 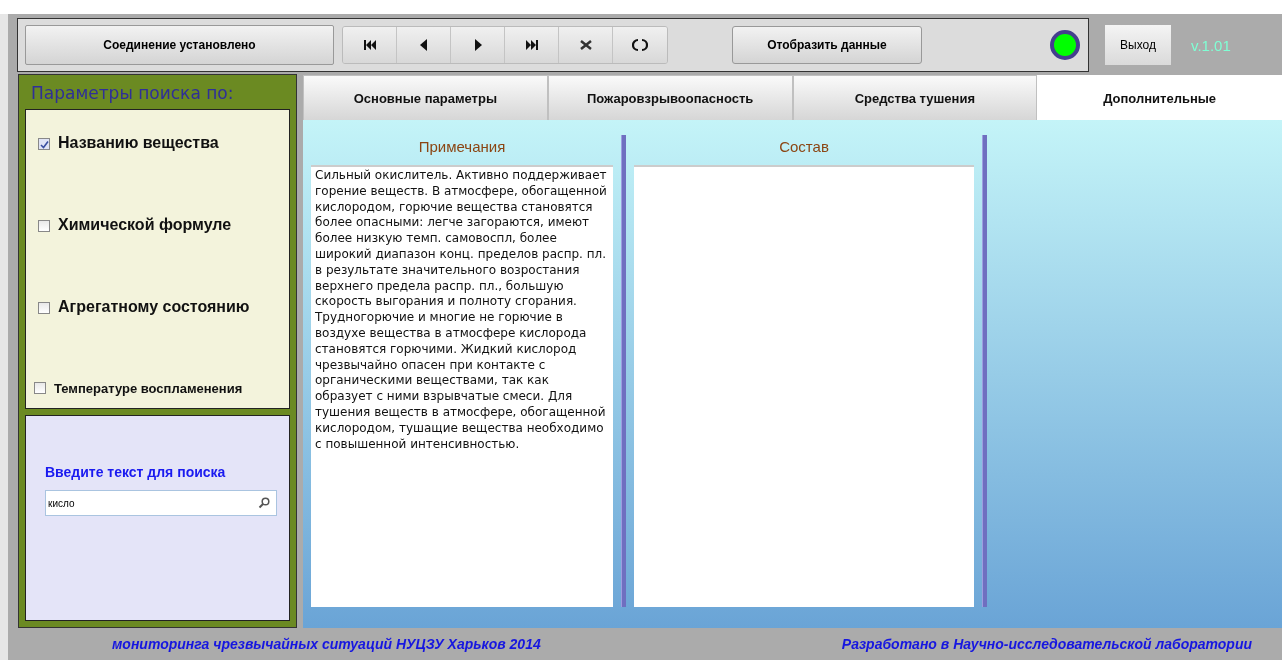 What do you see at coordinates (1138, 45) in the screenshot?
I see `exit-button: Выход` at bounding box center [1138, 45].